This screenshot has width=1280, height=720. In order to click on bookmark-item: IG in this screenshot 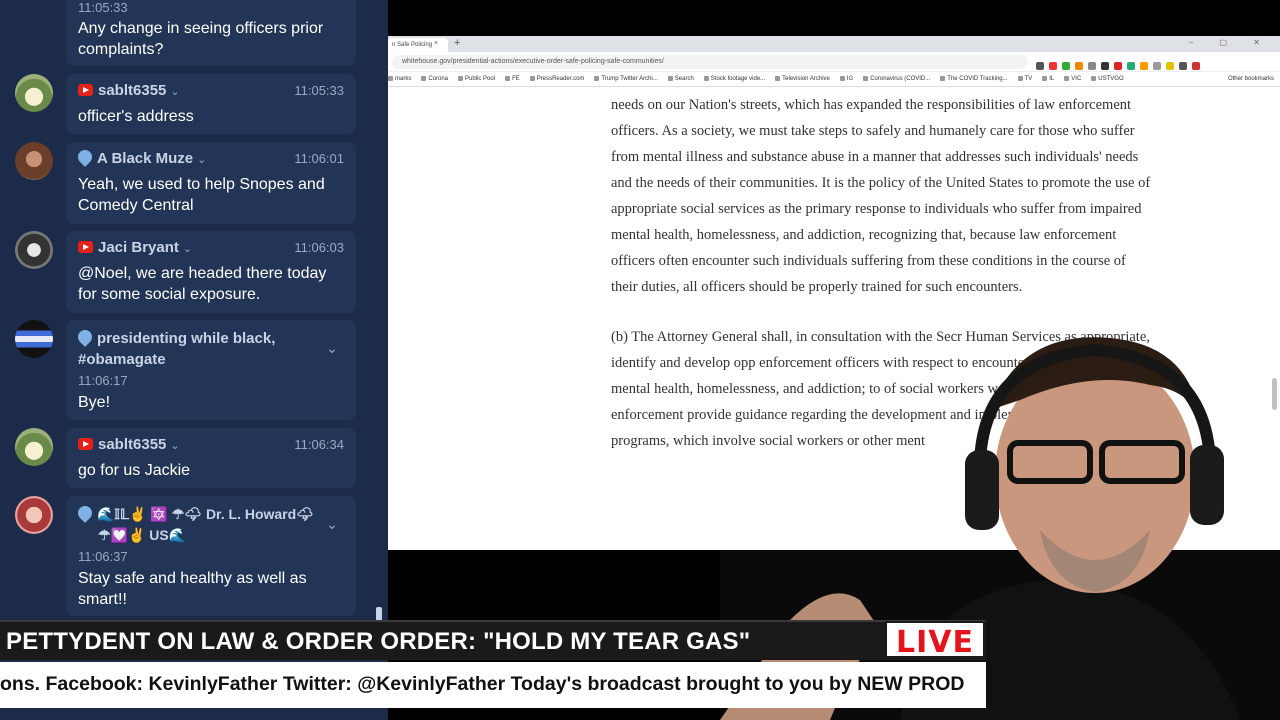, I will do `click(846, 77)`.